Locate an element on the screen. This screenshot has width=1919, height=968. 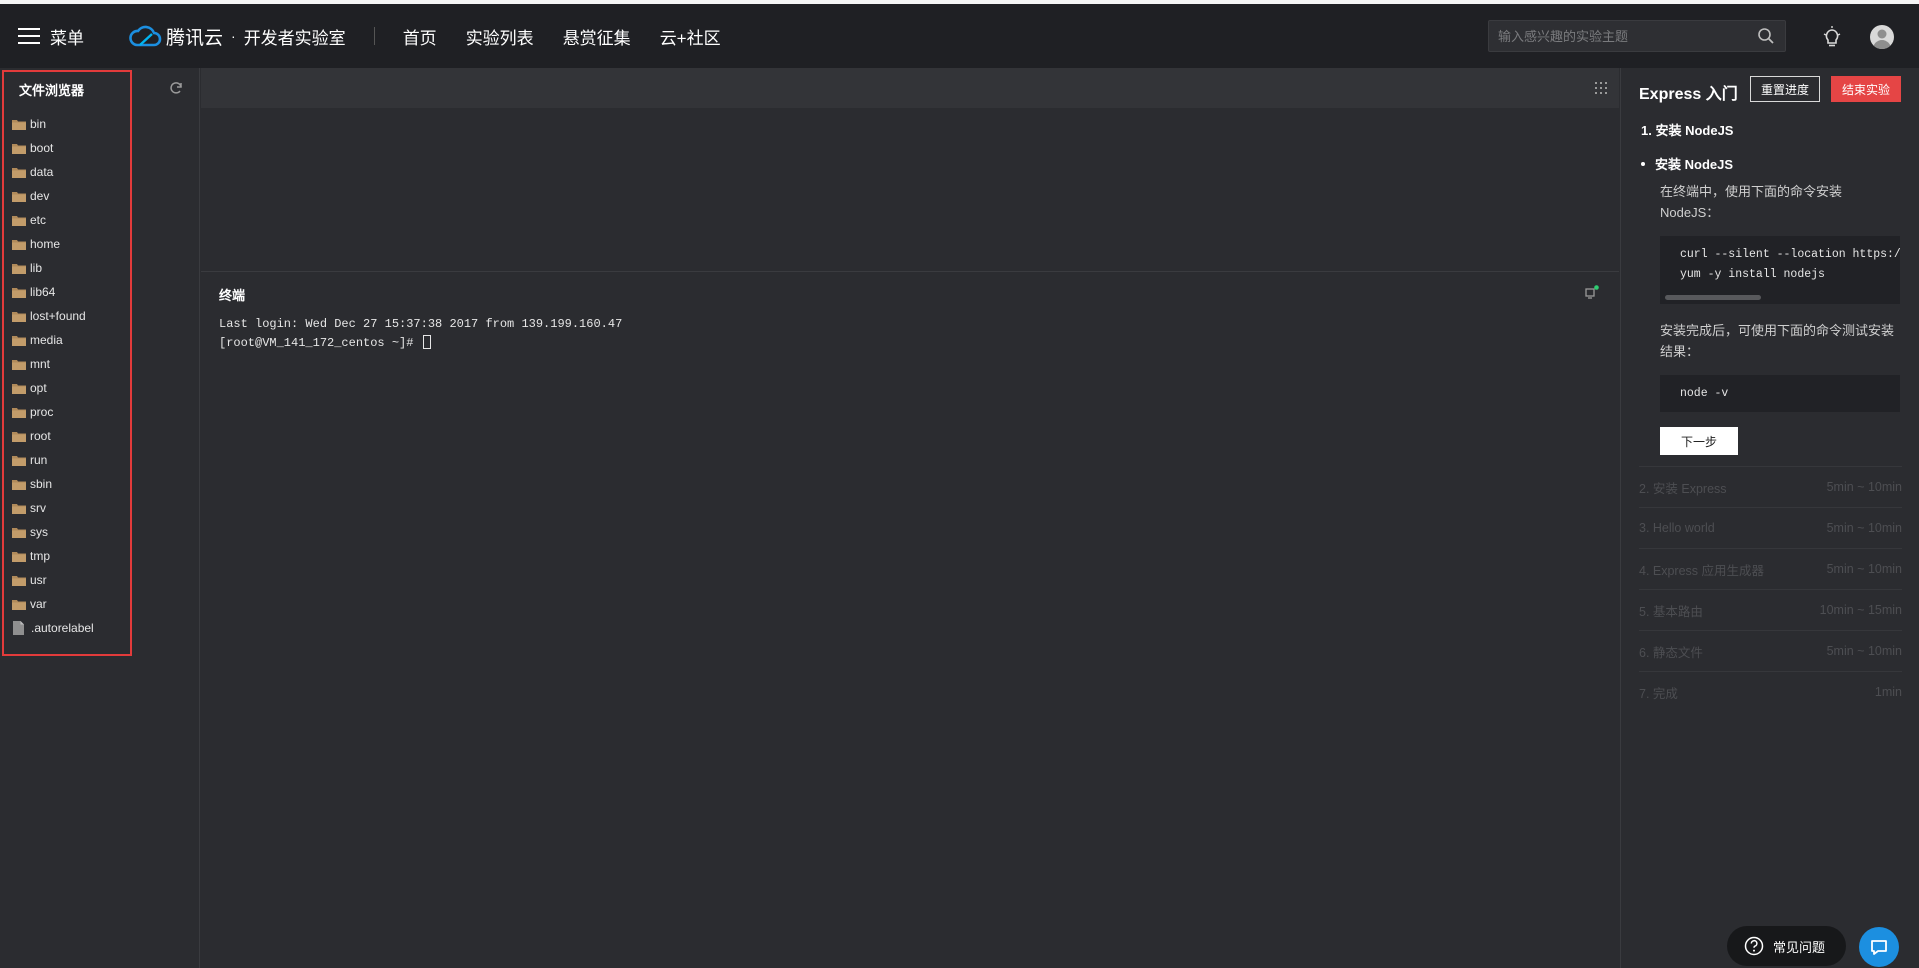
editor-toolbar is located at coordinates (910, 88).